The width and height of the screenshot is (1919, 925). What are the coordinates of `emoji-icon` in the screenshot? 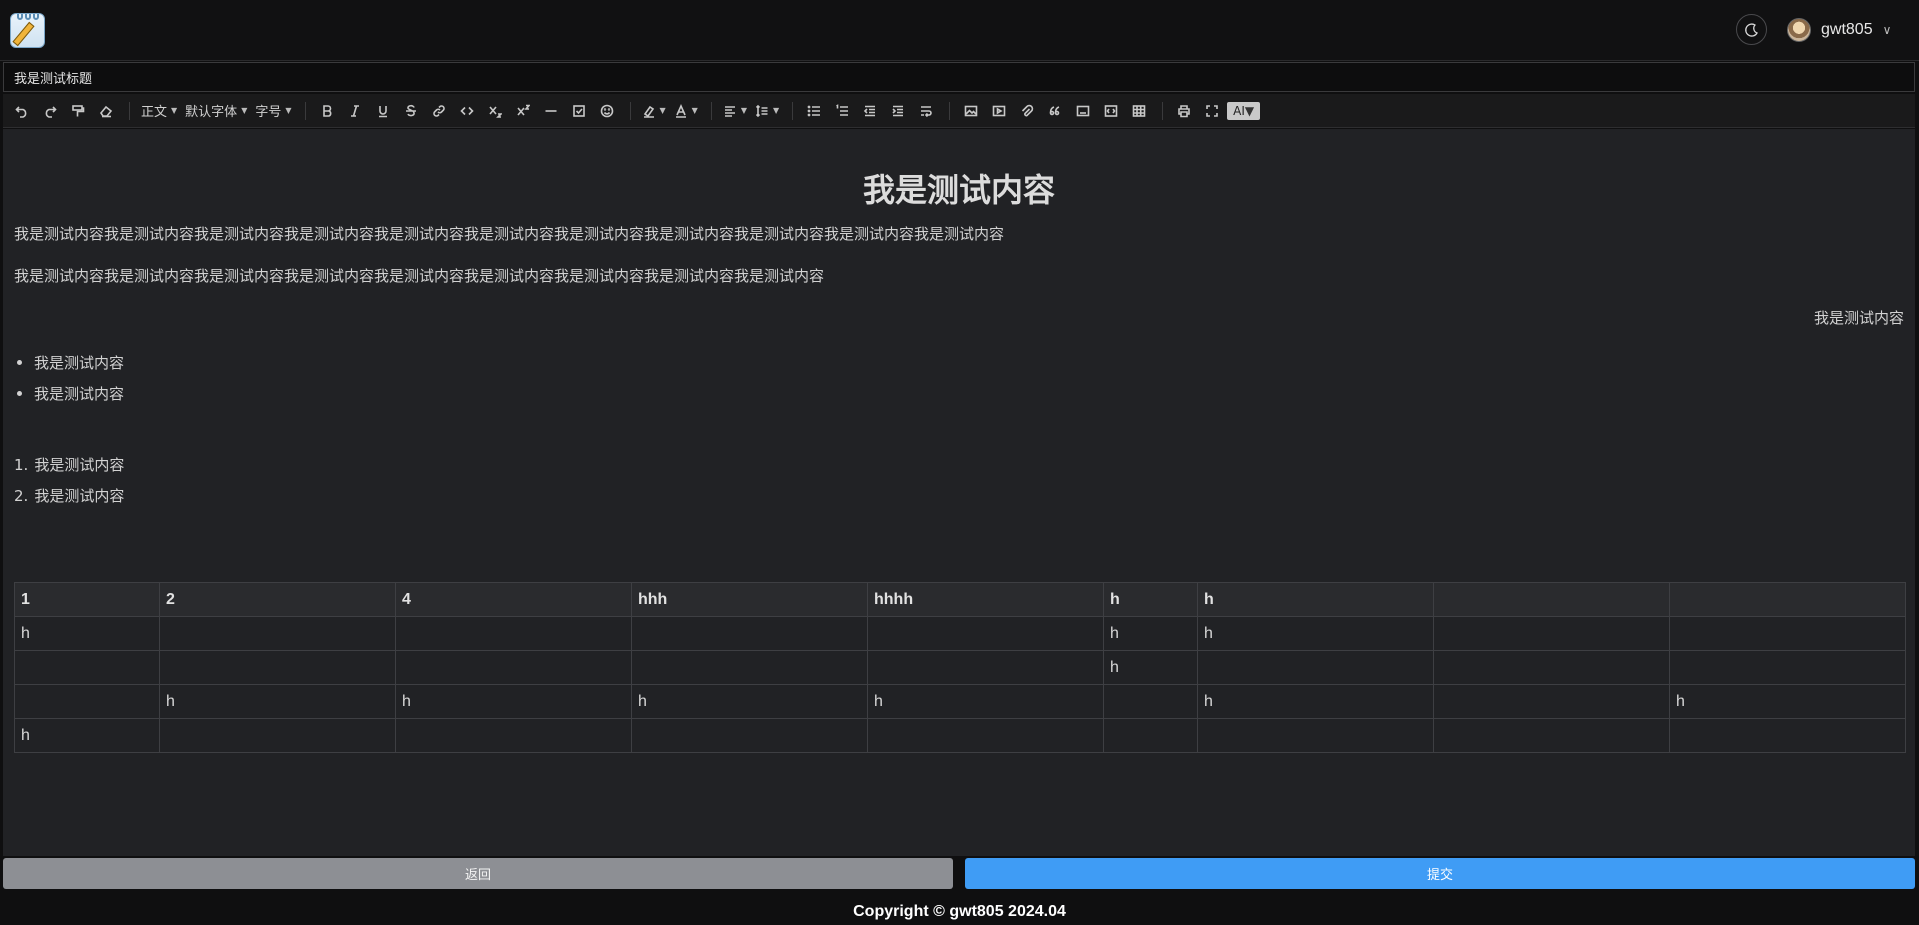 It's located at (607, 111).